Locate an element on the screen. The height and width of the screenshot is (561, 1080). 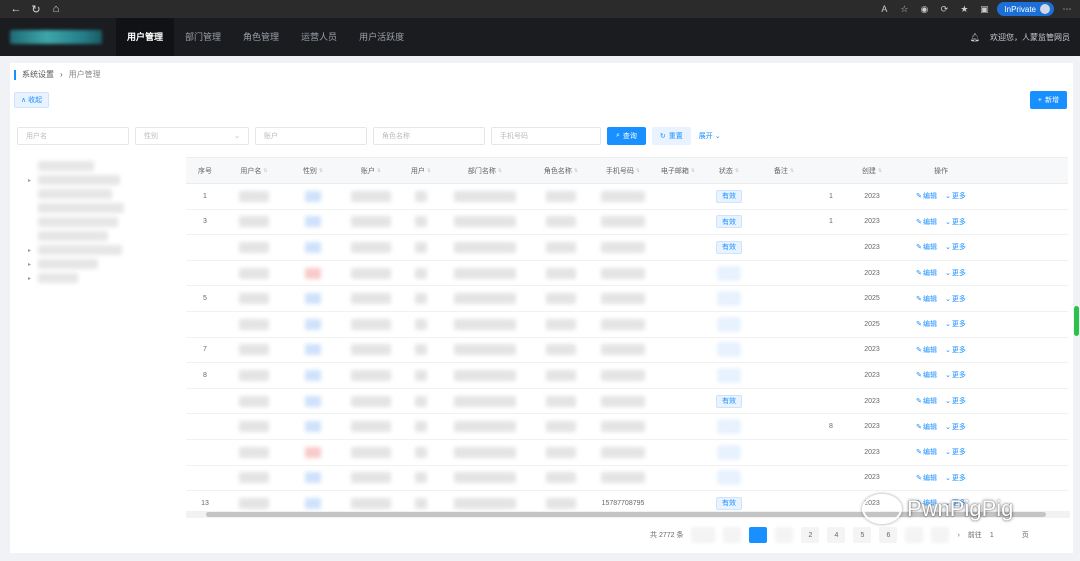
table-row: 7 2023 ✎ 编辑 ⌄ 更多 is located at coordinates (627, 351).